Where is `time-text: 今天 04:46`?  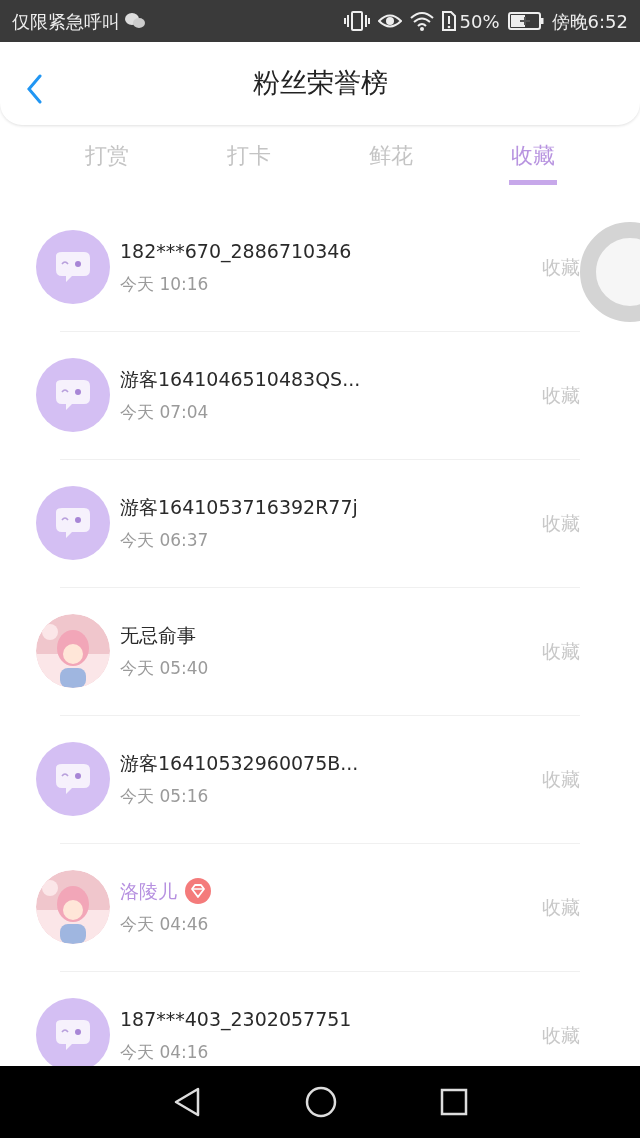
time-text: 今天 04:46 is located at coordinates (165, 924).